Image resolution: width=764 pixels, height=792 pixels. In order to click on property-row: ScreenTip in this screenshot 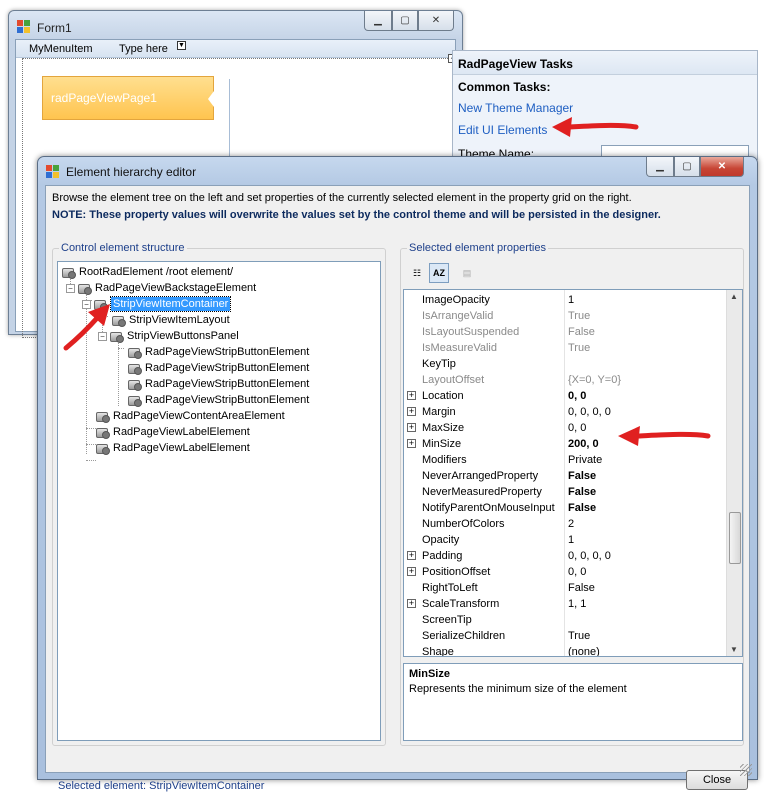, I will do `click(565, 620)`.